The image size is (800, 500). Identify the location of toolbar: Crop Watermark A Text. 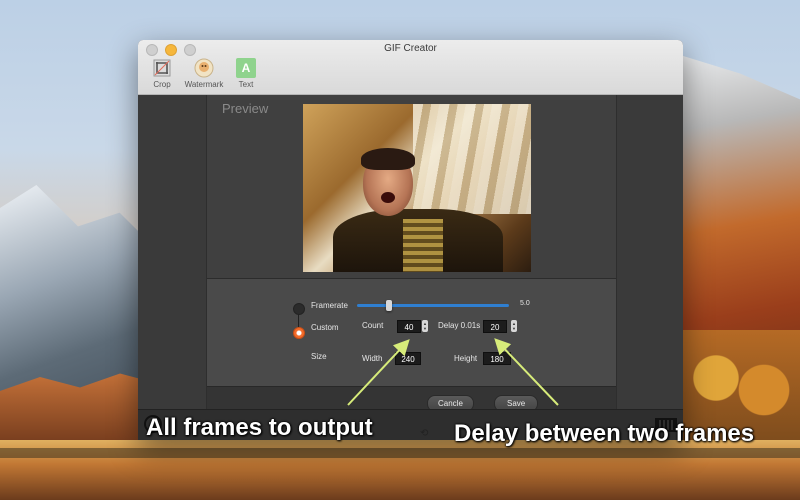
(204, 73).